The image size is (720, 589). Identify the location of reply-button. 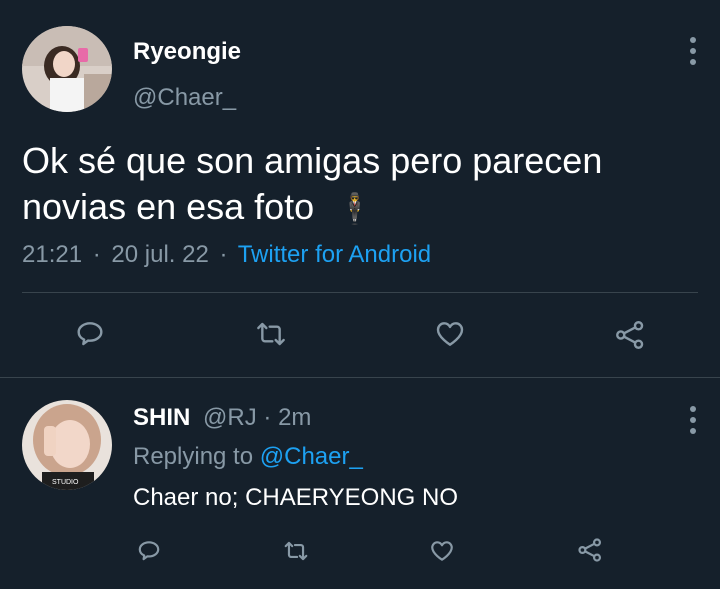
(90, 334).